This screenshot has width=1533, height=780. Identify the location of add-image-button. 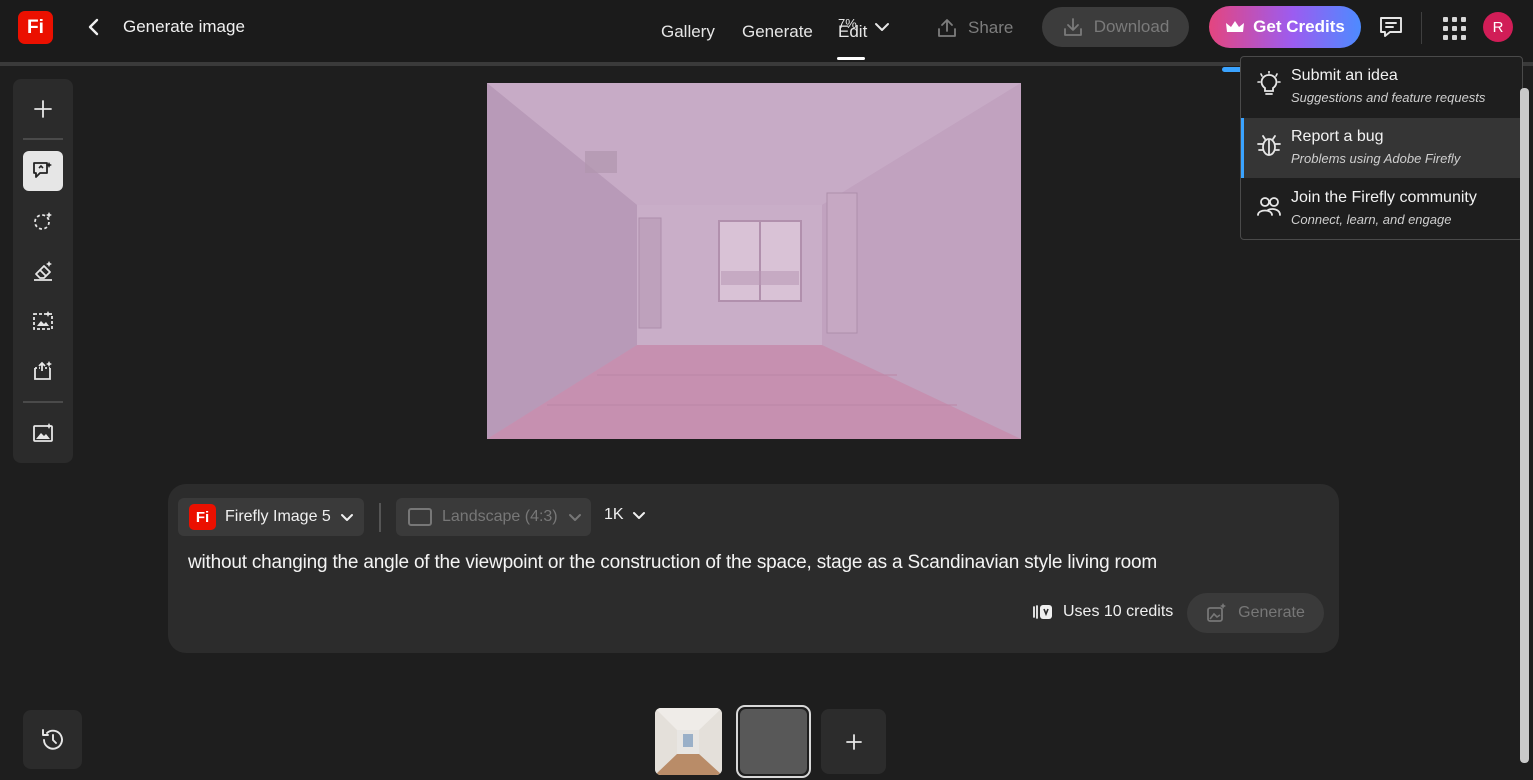
(853, 741).